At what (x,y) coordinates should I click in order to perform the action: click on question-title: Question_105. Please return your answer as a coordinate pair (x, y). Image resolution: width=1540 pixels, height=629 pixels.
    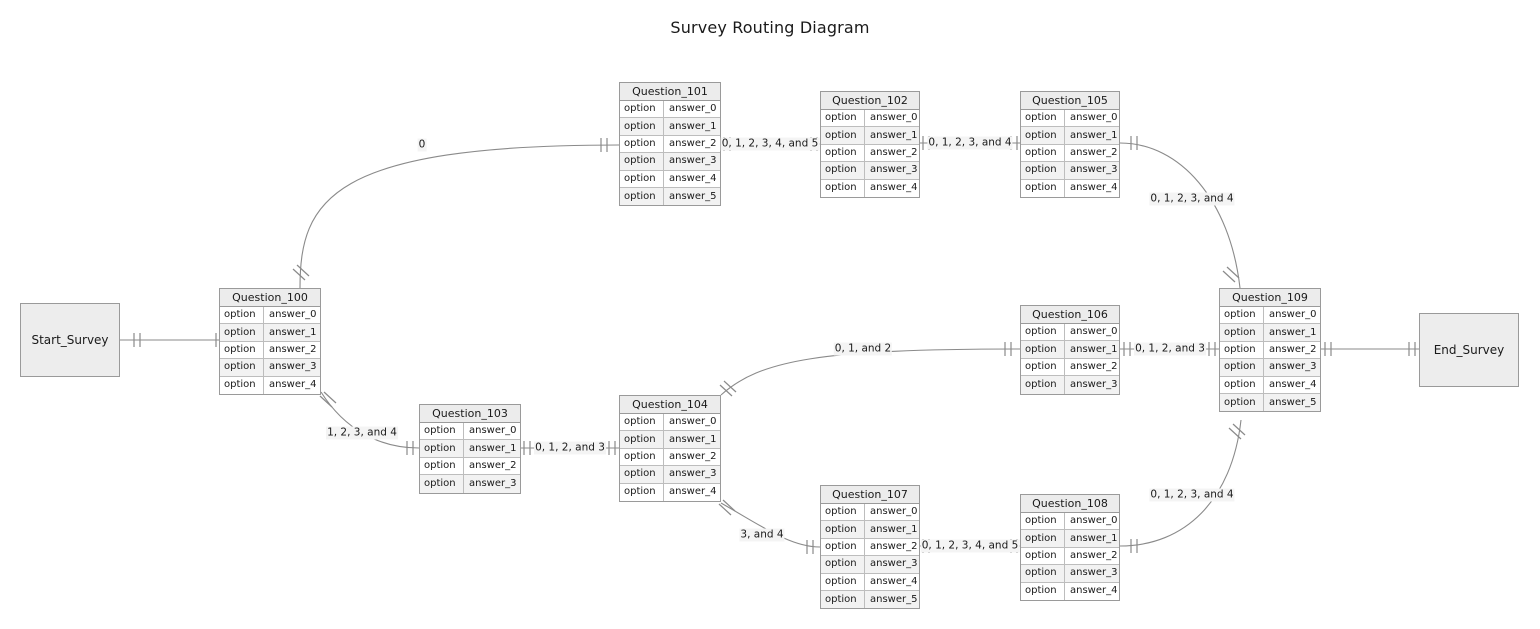
    Looking at the image, I should click on (1070, 101).